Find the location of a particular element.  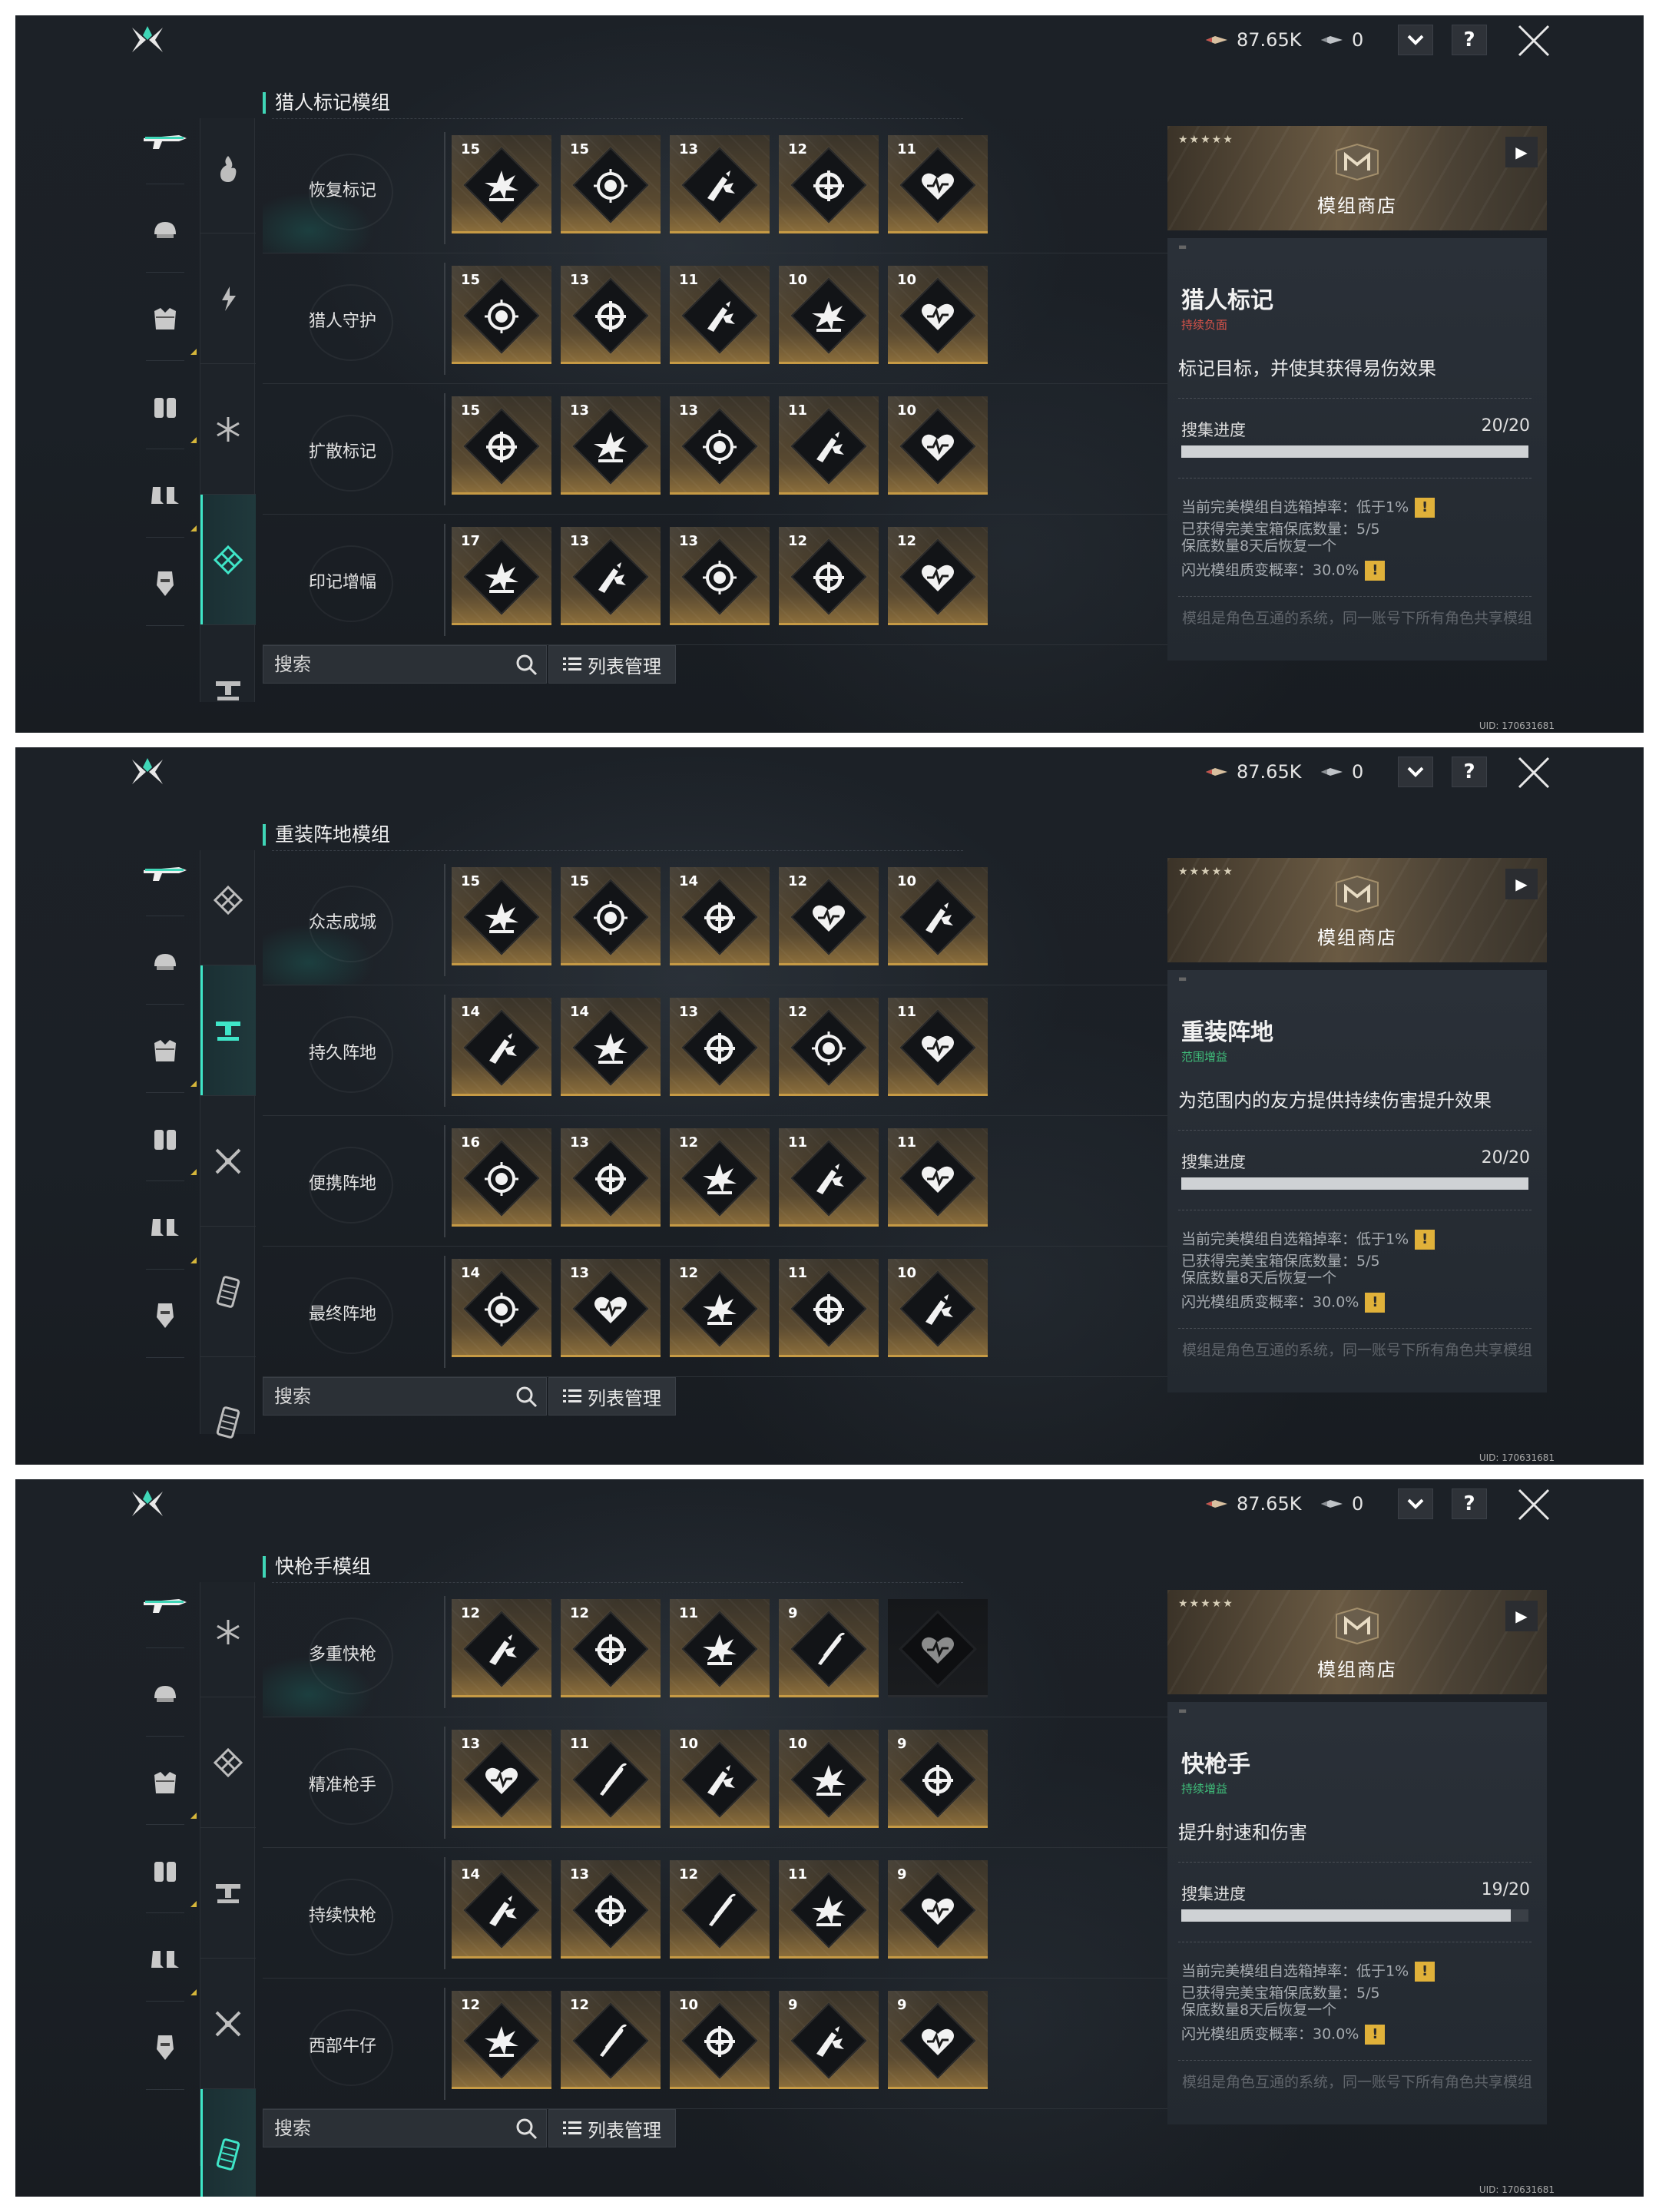

dropdown-button is located at coordinates (1416, 40).